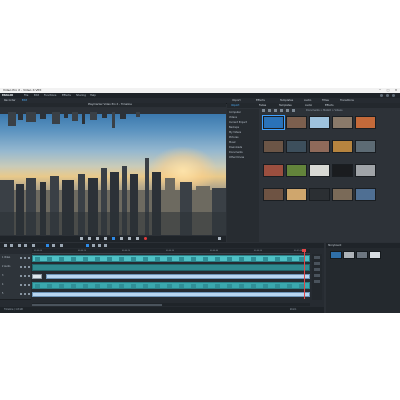  I want to click on mp-tab-fades: Fades, so click(262, 105).